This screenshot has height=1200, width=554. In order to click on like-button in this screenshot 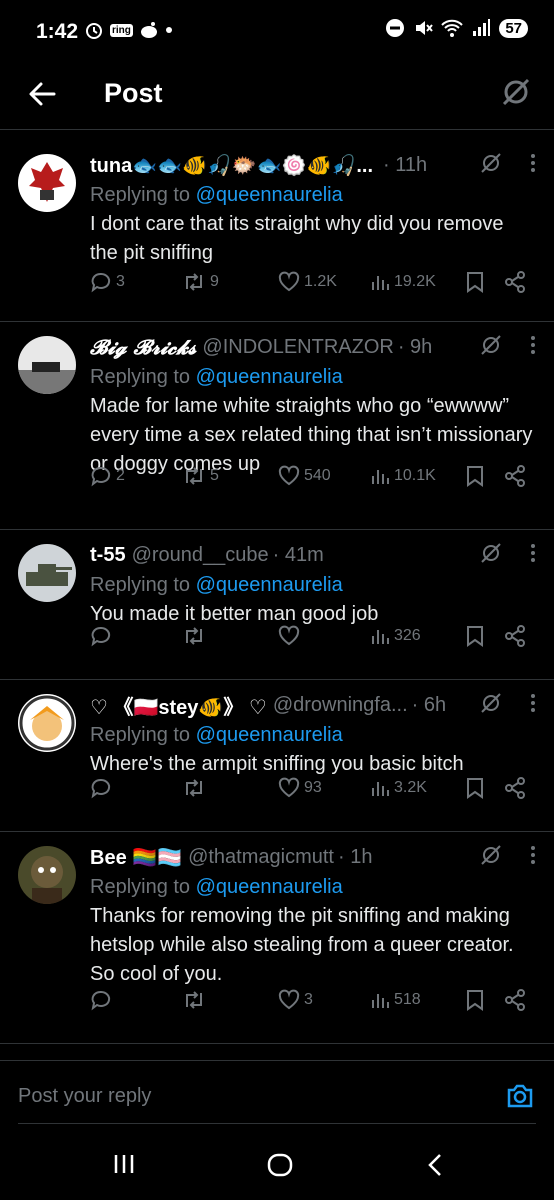, I will do `click(291, 636)`.